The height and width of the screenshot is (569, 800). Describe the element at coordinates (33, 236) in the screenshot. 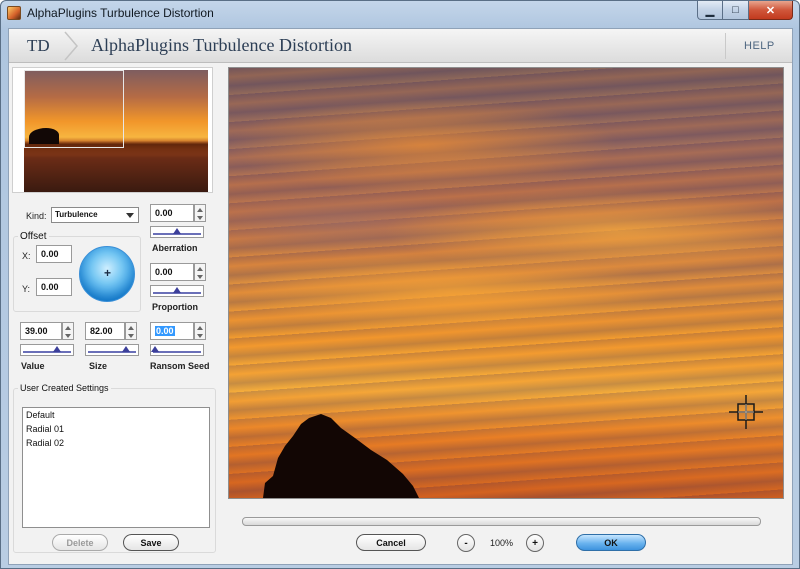

I see `offset-label: Offset` at that location.